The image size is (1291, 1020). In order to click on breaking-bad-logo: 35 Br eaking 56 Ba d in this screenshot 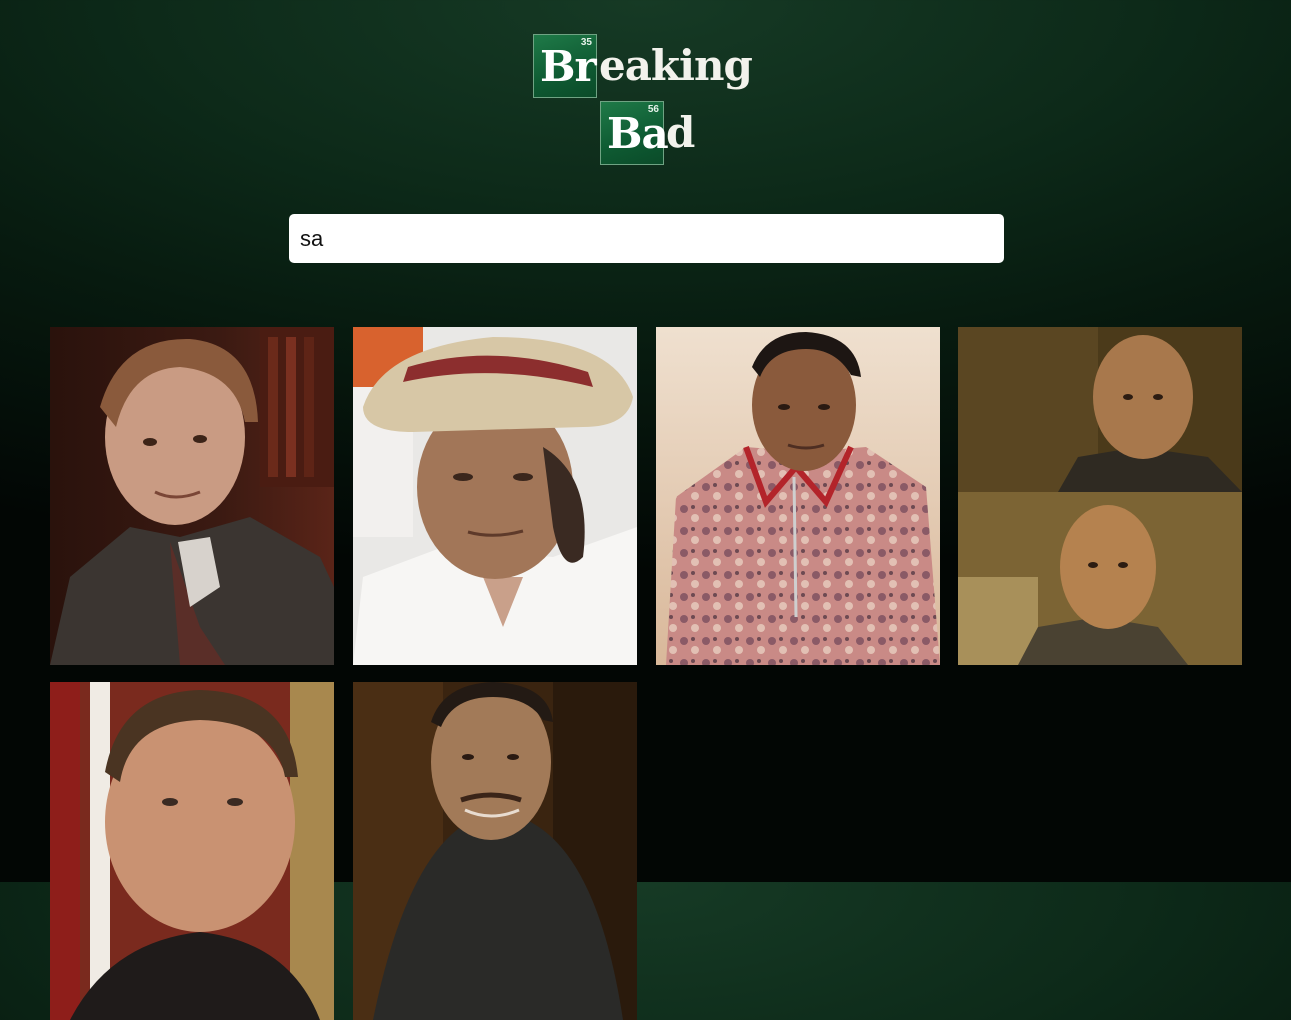, I will do `click(653, 102)`.